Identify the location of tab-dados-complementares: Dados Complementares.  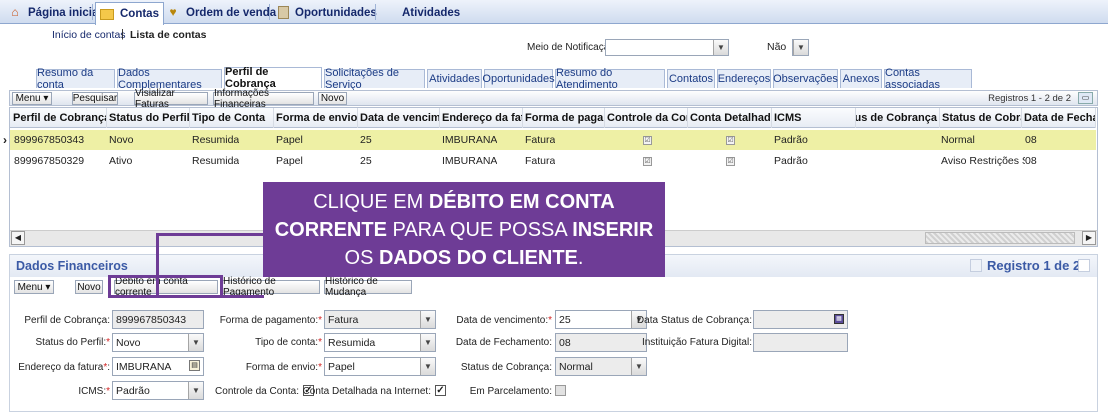
(169, 79).